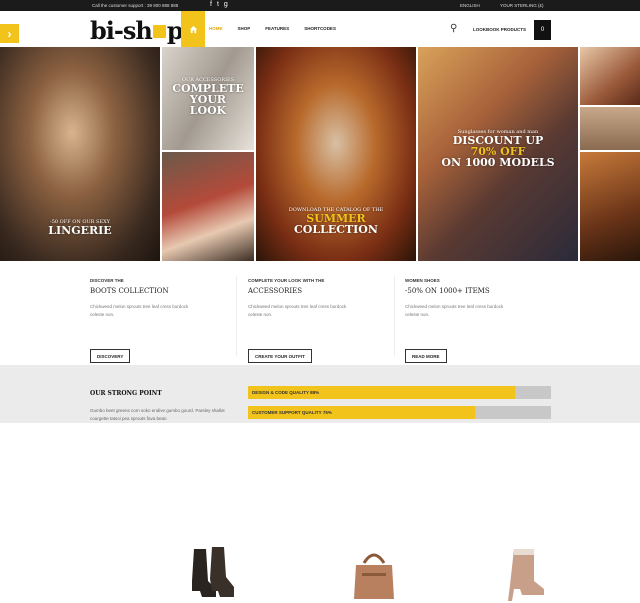 The image size is (640, 603). I want to click on nav-shortcodes: SHORTCODES, so click(320, 28).